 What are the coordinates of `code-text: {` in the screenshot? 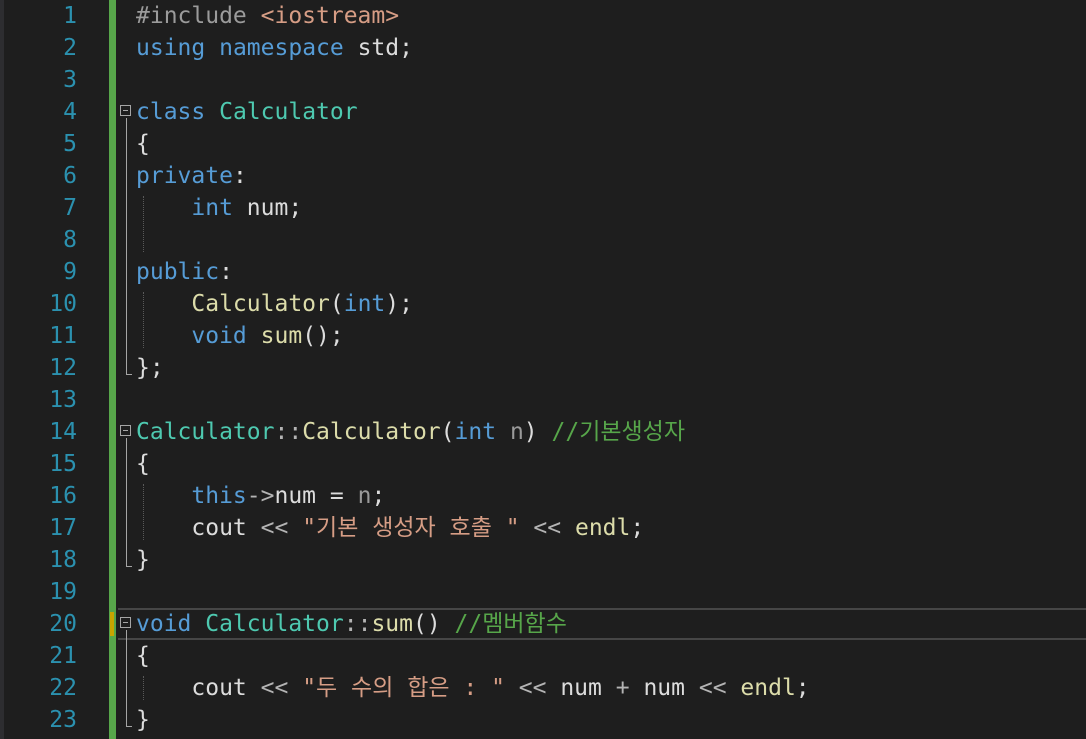 It's located at (143, 144).